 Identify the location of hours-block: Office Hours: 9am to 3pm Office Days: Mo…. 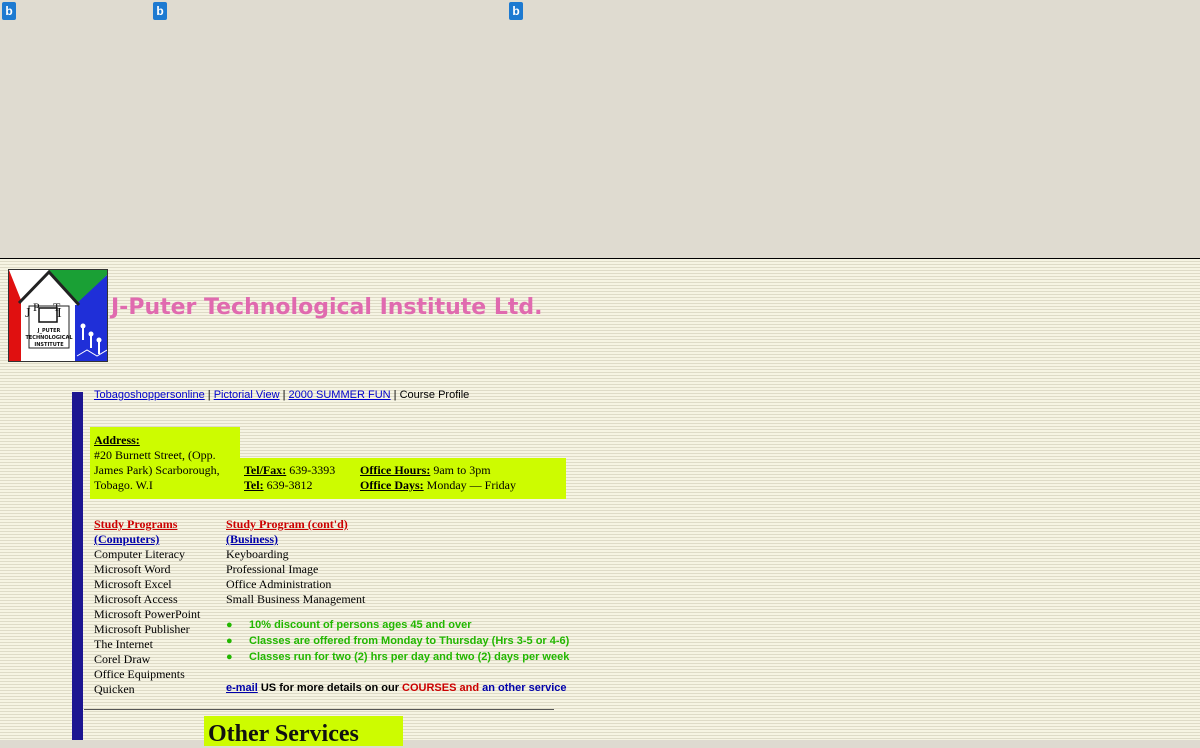
(438, 478).